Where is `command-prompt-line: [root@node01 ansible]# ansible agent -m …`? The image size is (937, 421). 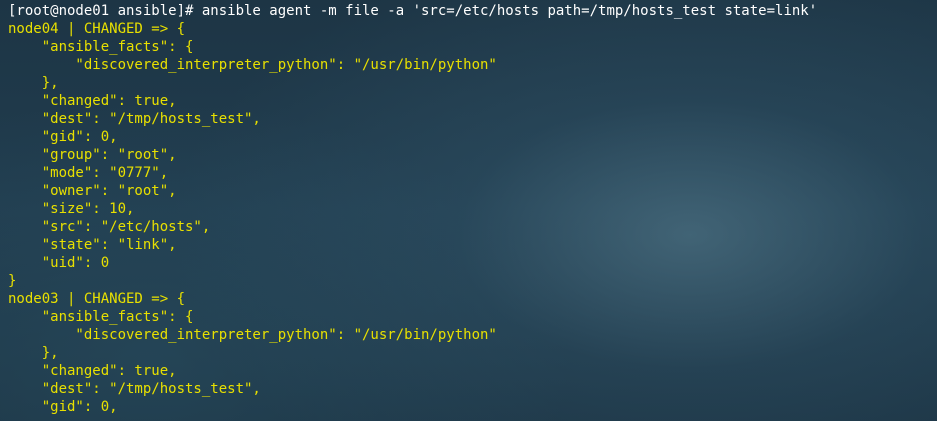
command-prompt-line: [root@node01 ansible]# ansible agent -m … is located at coordinates (413, 11).